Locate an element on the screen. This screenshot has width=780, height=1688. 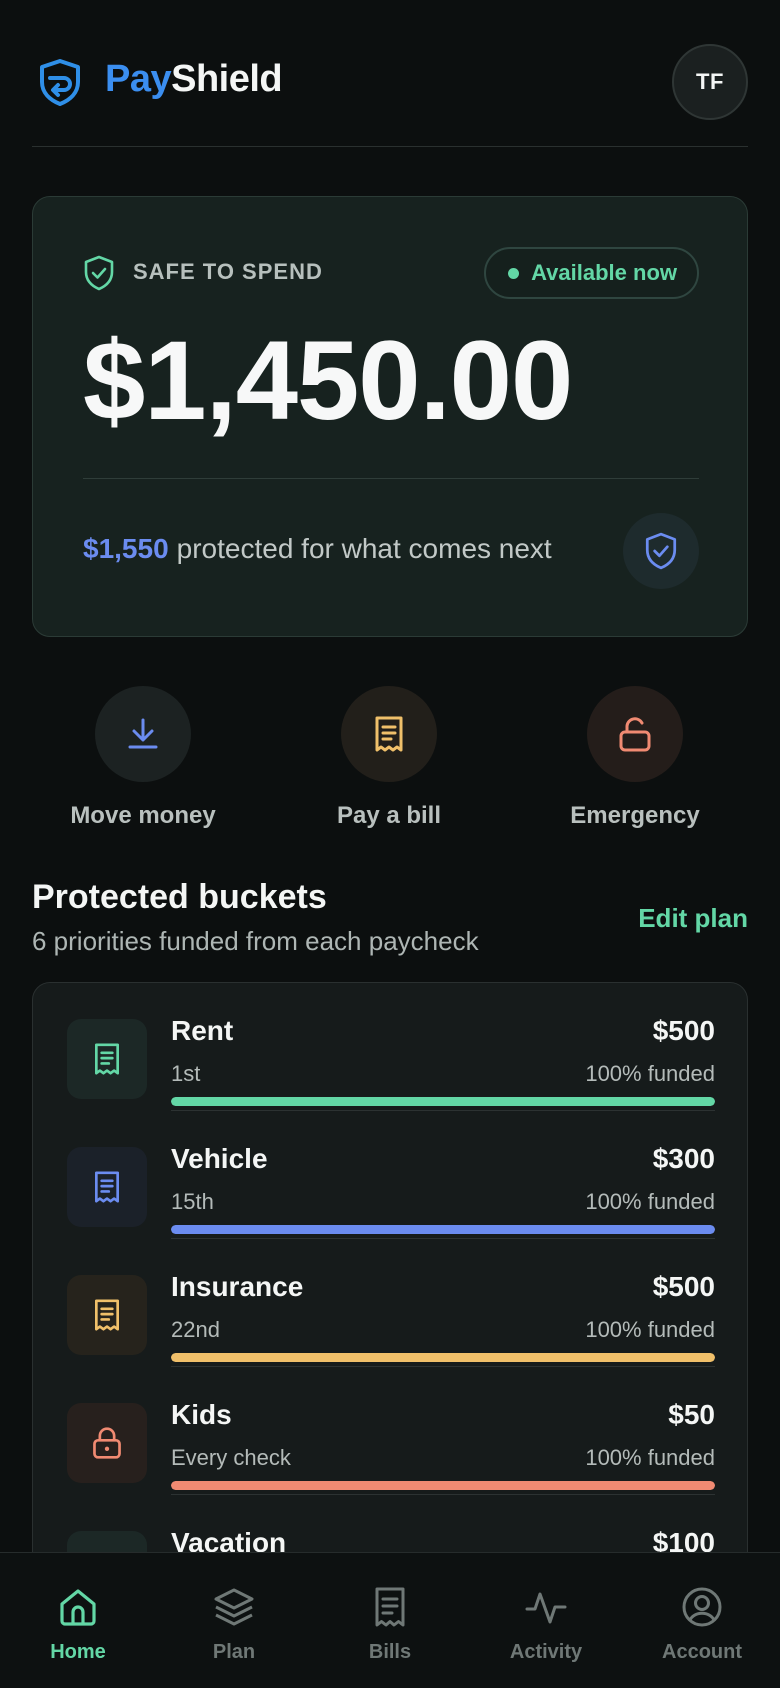
nav-label: Activity is located at coordinates (546, 1652).